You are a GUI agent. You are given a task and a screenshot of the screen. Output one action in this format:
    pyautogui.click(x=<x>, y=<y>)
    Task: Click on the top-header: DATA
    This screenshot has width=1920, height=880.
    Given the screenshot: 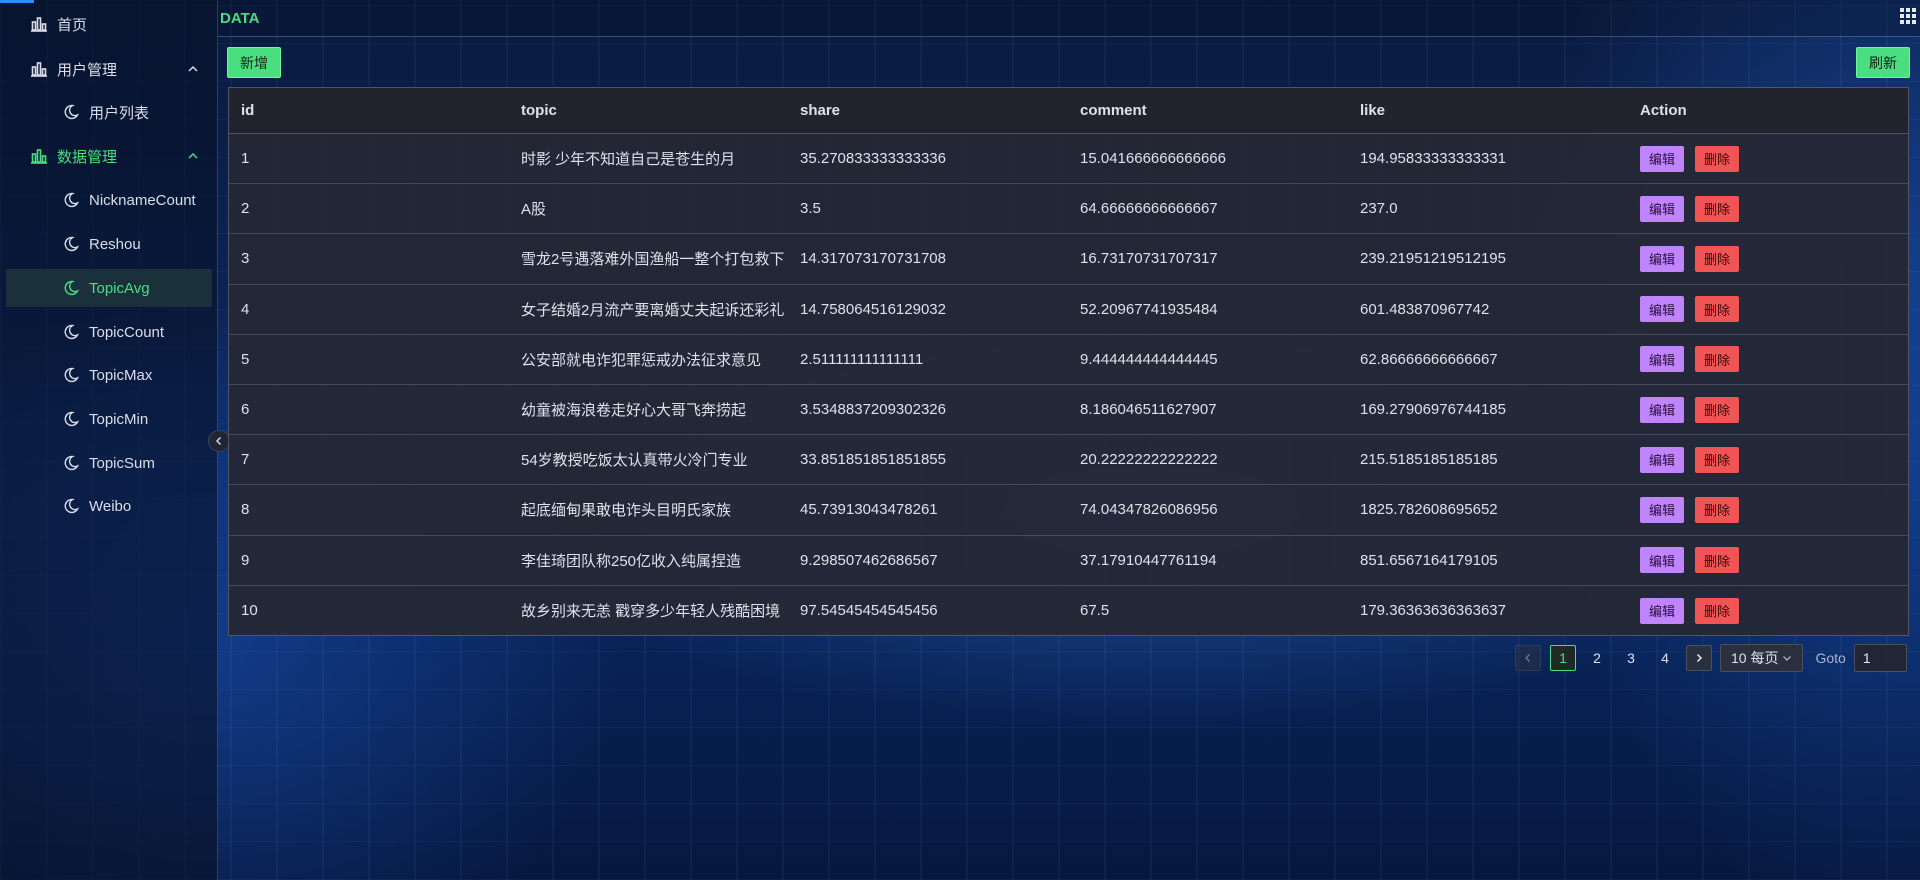 What is the action you would take?
    pyautogui.click(x=1069, y=18)
    